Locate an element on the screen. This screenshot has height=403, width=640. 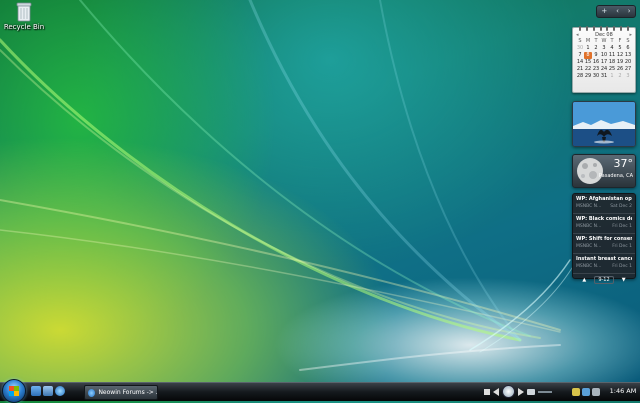
calendar-day: 19 is located at coordinates (620, 62).